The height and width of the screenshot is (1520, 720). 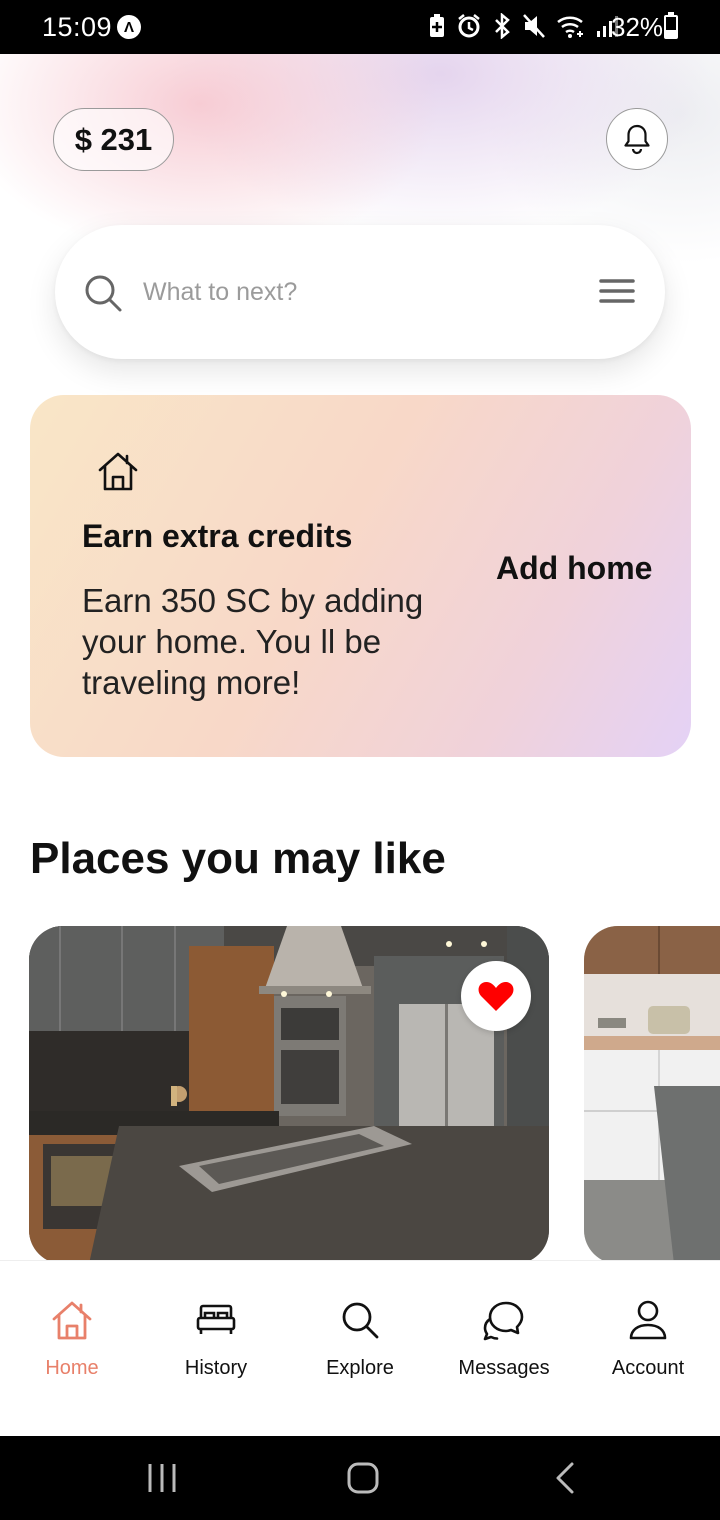 I want to click on nav-history-label: History, so click(x=216, y=1368).